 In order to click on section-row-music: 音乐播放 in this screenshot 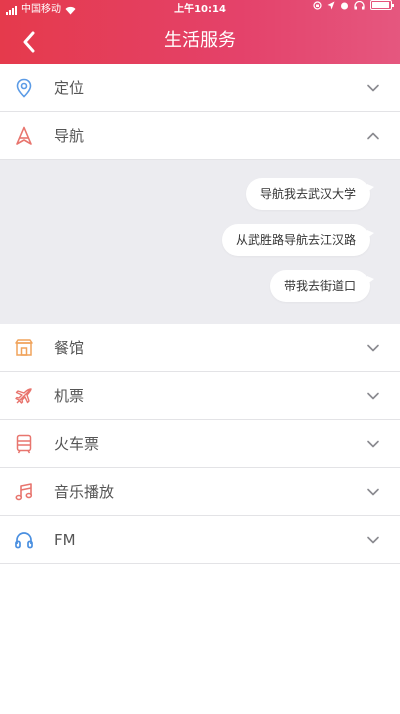, I will do `click(200, 492)`.